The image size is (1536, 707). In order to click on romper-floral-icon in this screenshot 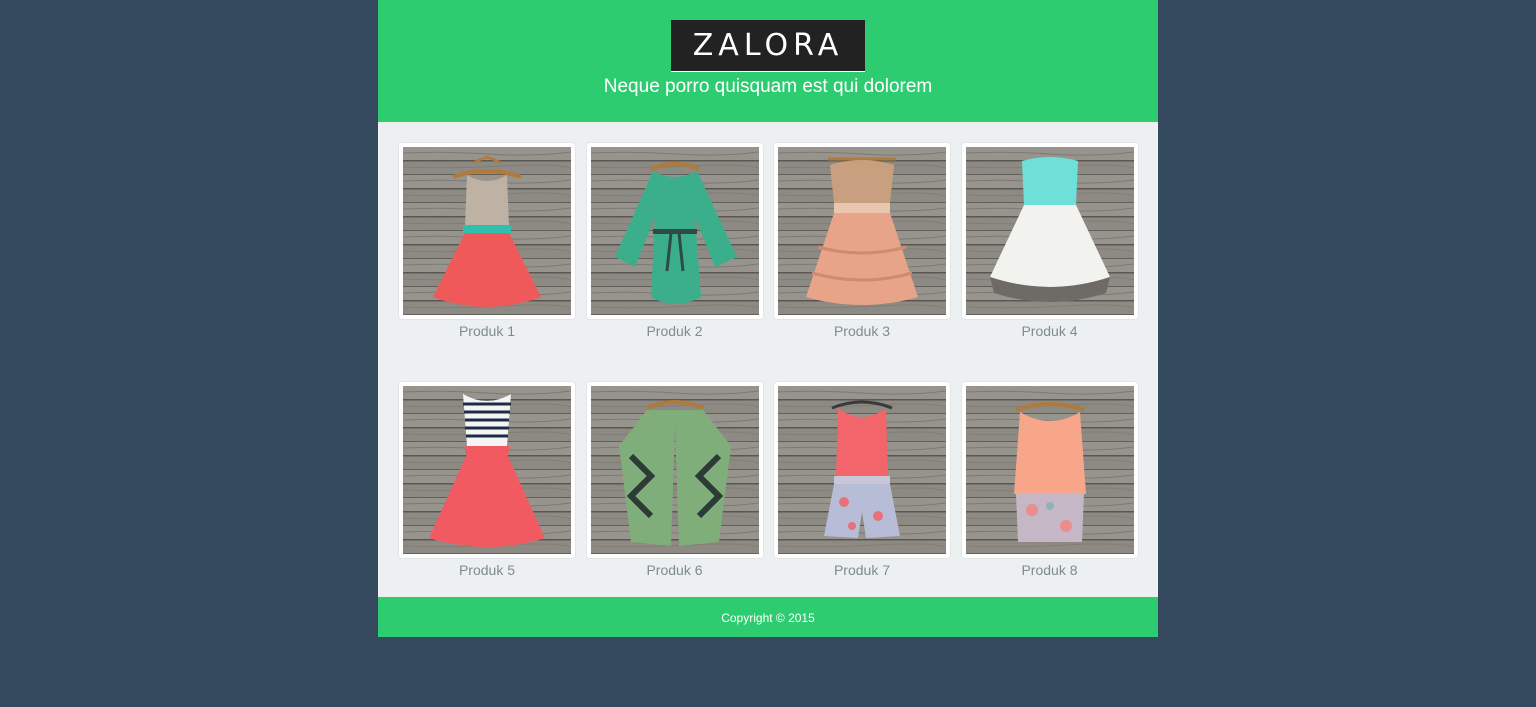, I will do `click(862, 470)`.